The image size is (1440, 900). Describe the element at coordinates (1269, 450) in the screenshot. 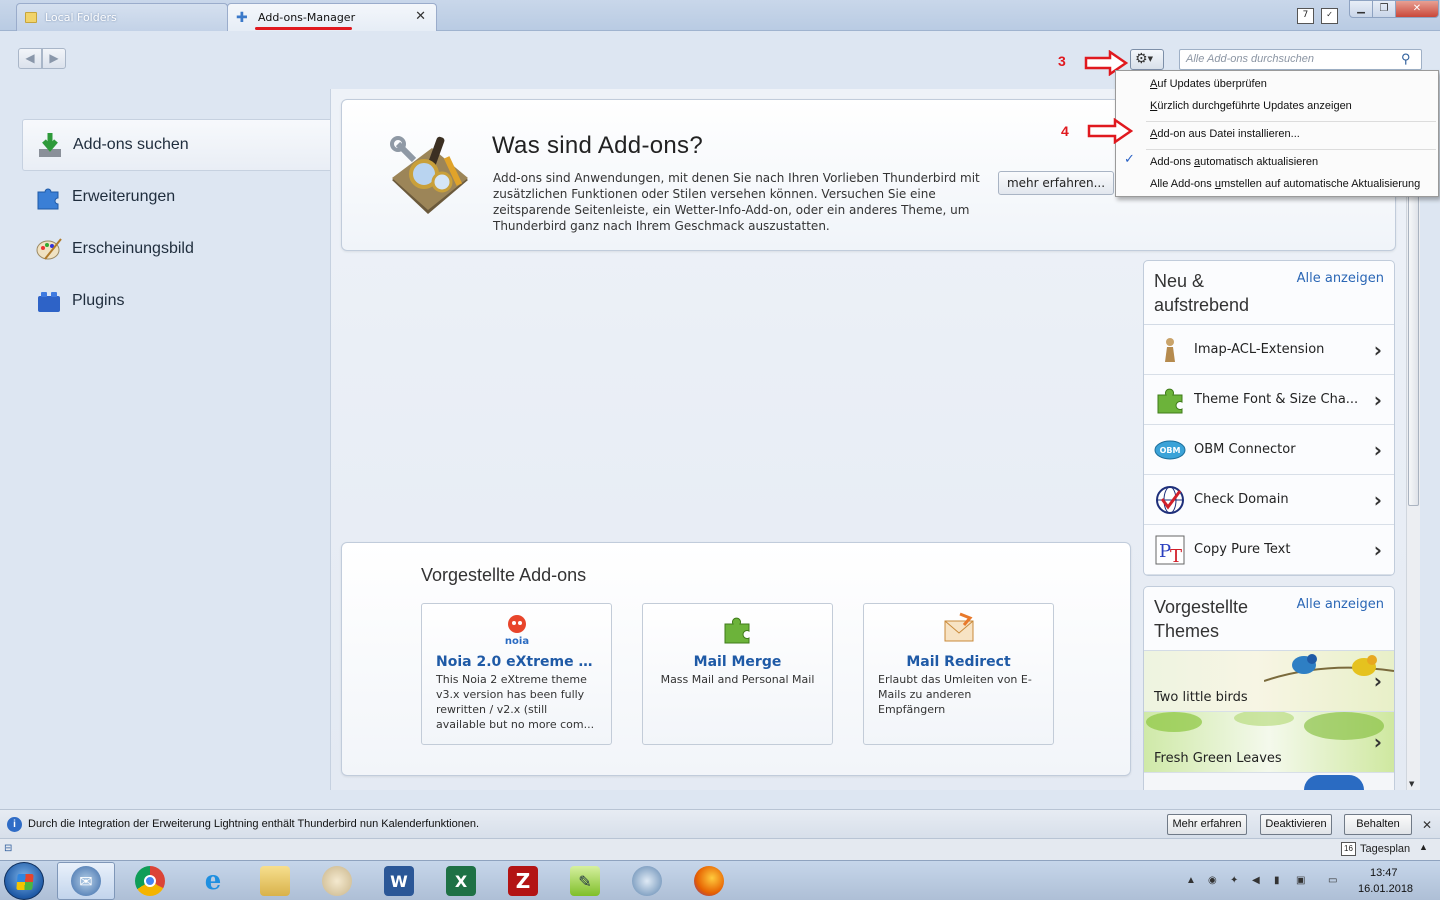

I see `list-item: OBM OBM Connector ›` at that location.